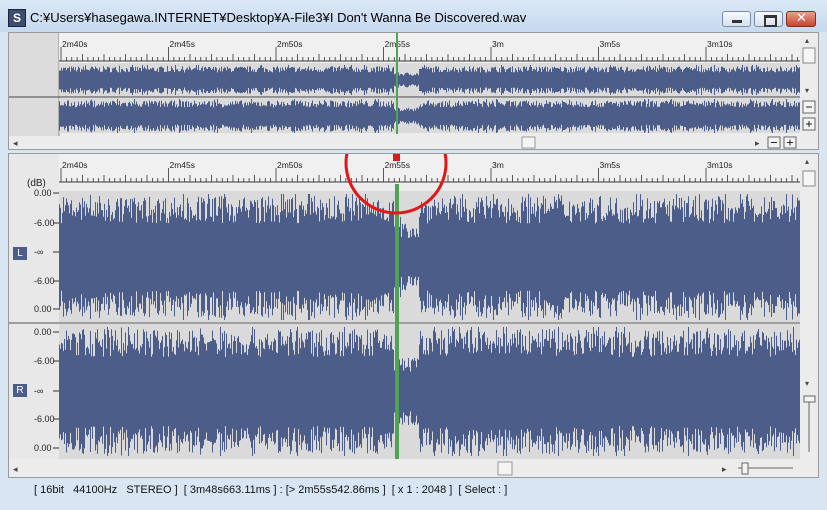 The width and height of the screenshot is (827, 510). I want to click on main-scroll-left-icon: ◂, so click(15, 470).